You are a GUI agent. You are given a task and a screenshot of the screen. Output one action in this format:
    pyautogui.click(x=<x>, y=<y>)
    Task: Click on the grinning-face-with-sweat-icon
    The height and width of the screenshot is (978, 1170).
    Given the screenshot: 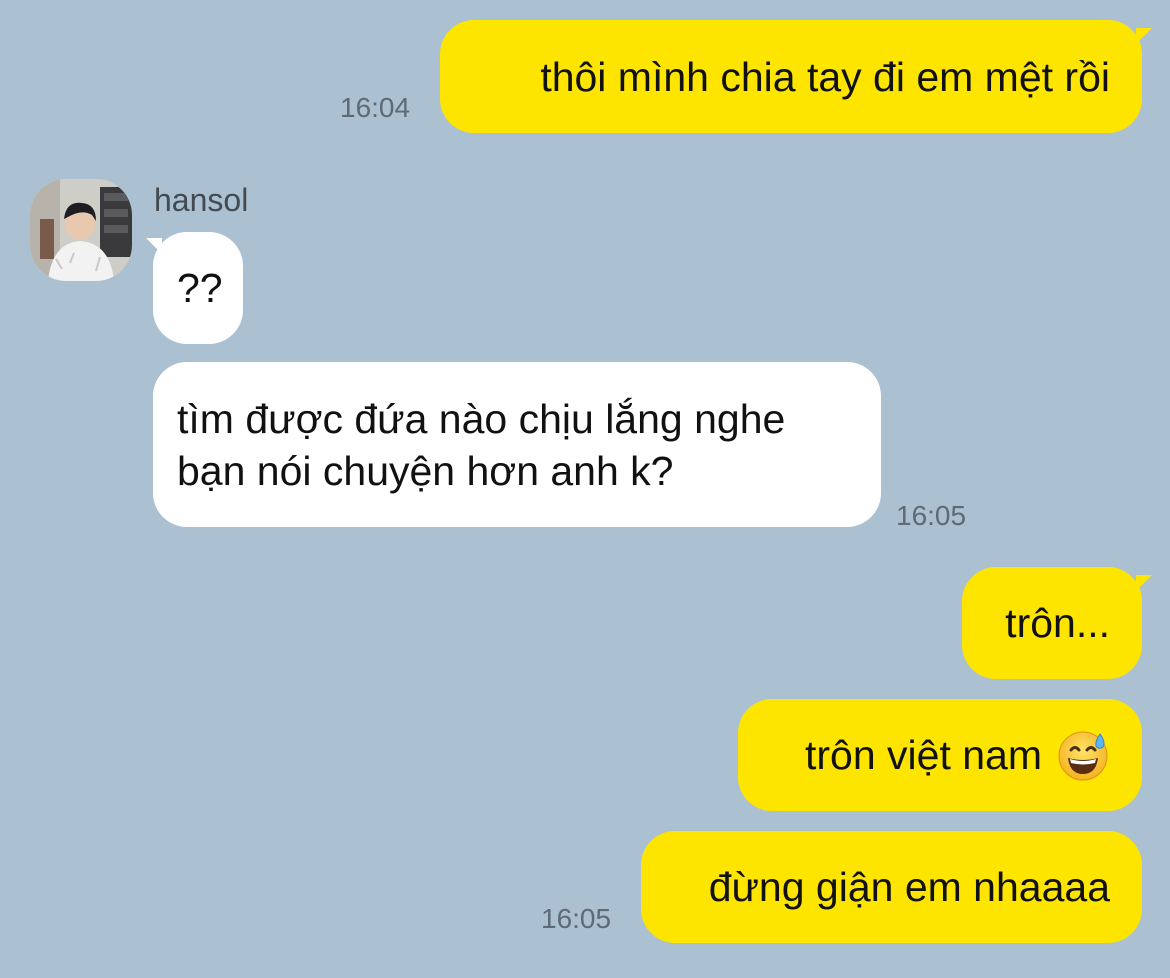 What is the action you would take?
    pyautogui.click(x=1083, y=756)
    